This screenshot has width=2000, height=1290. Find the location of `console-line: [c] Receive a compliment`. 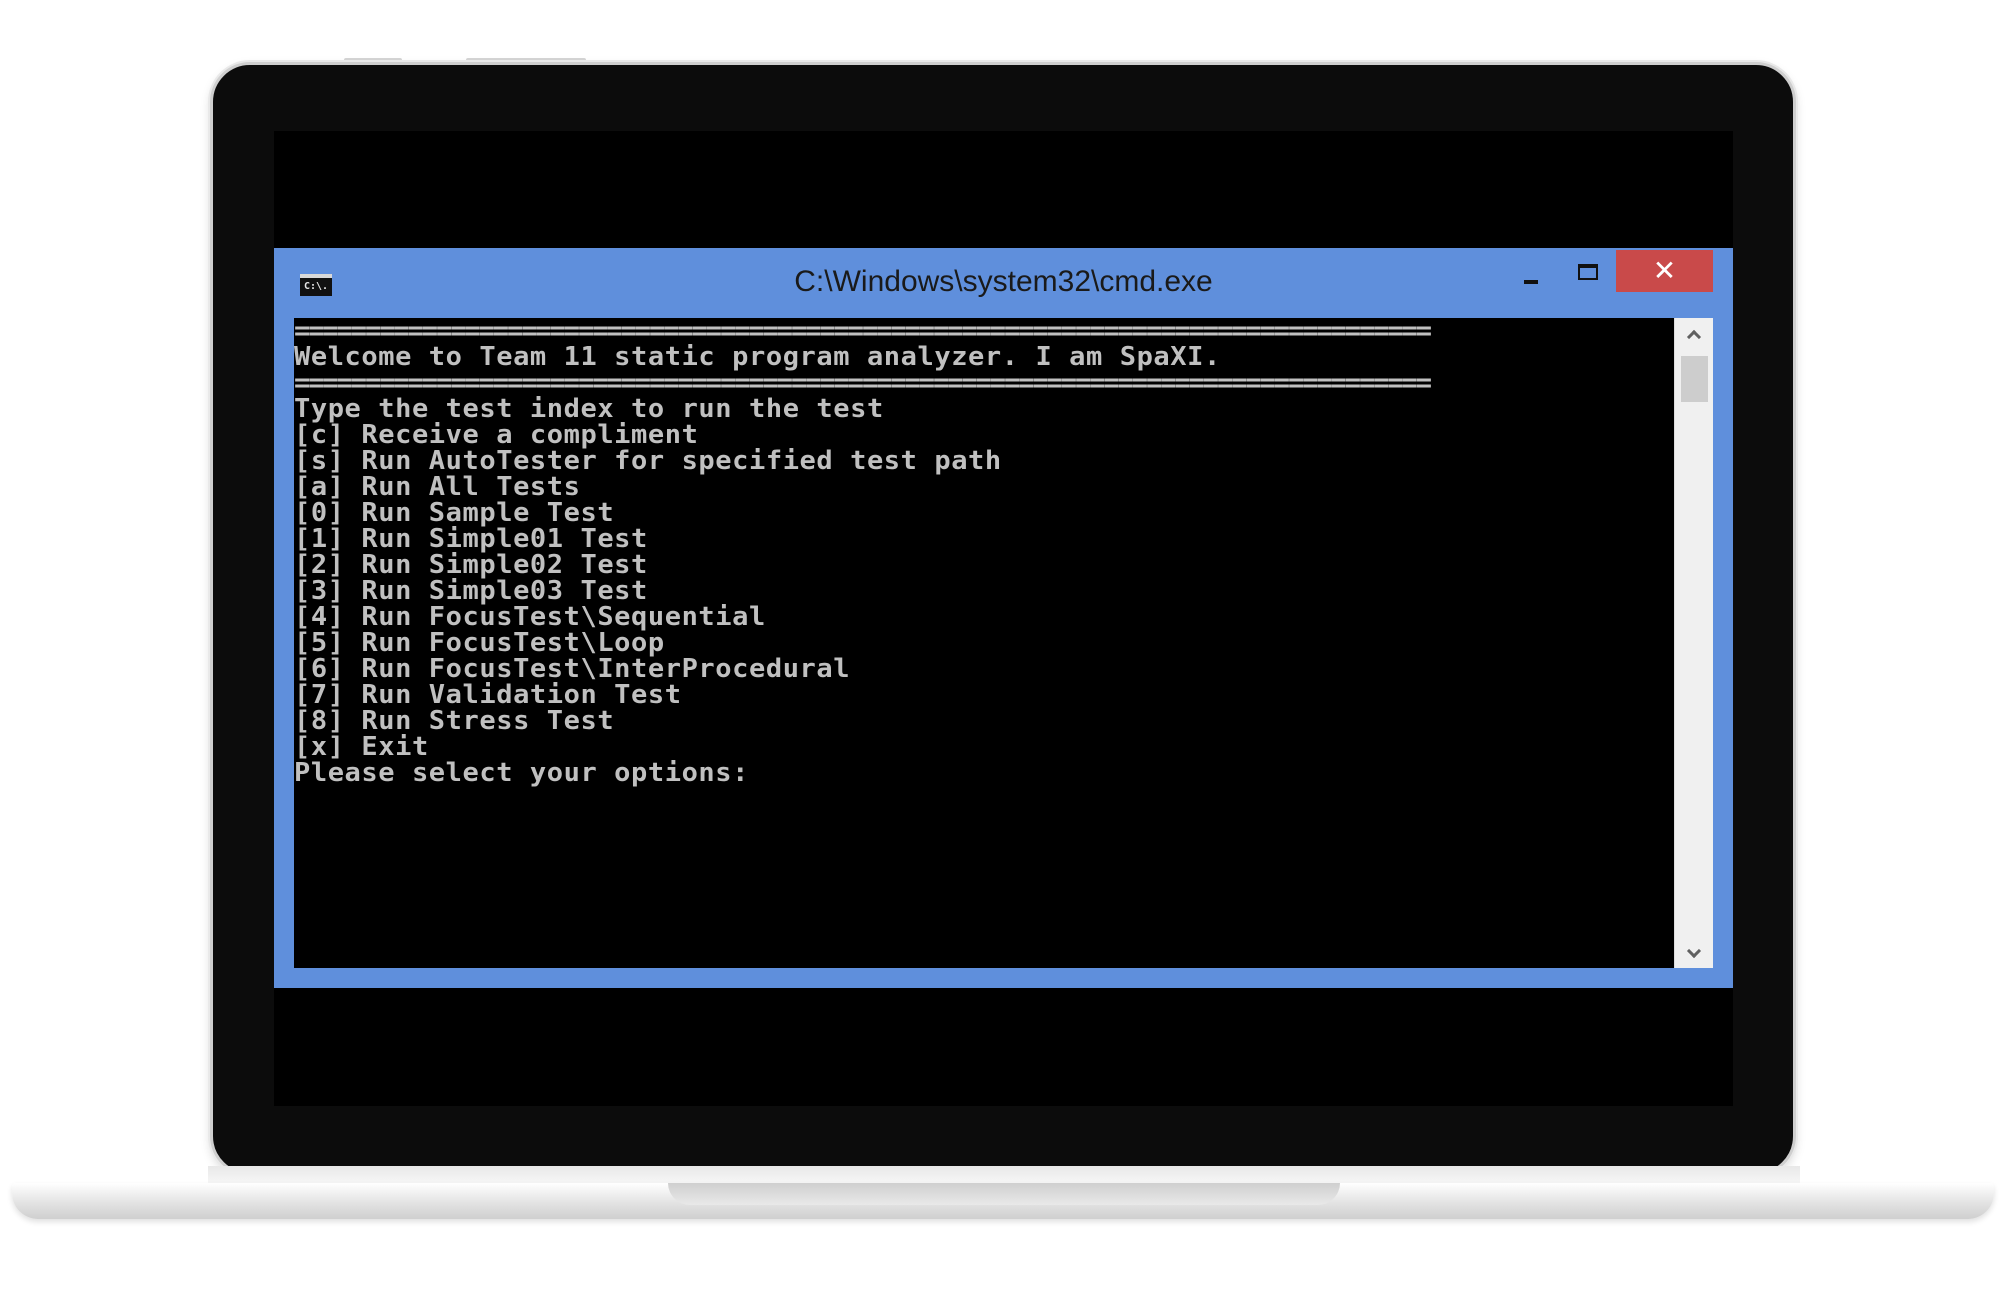

console-line: [c] Receive a compliment is located at coordinates (496, 435).